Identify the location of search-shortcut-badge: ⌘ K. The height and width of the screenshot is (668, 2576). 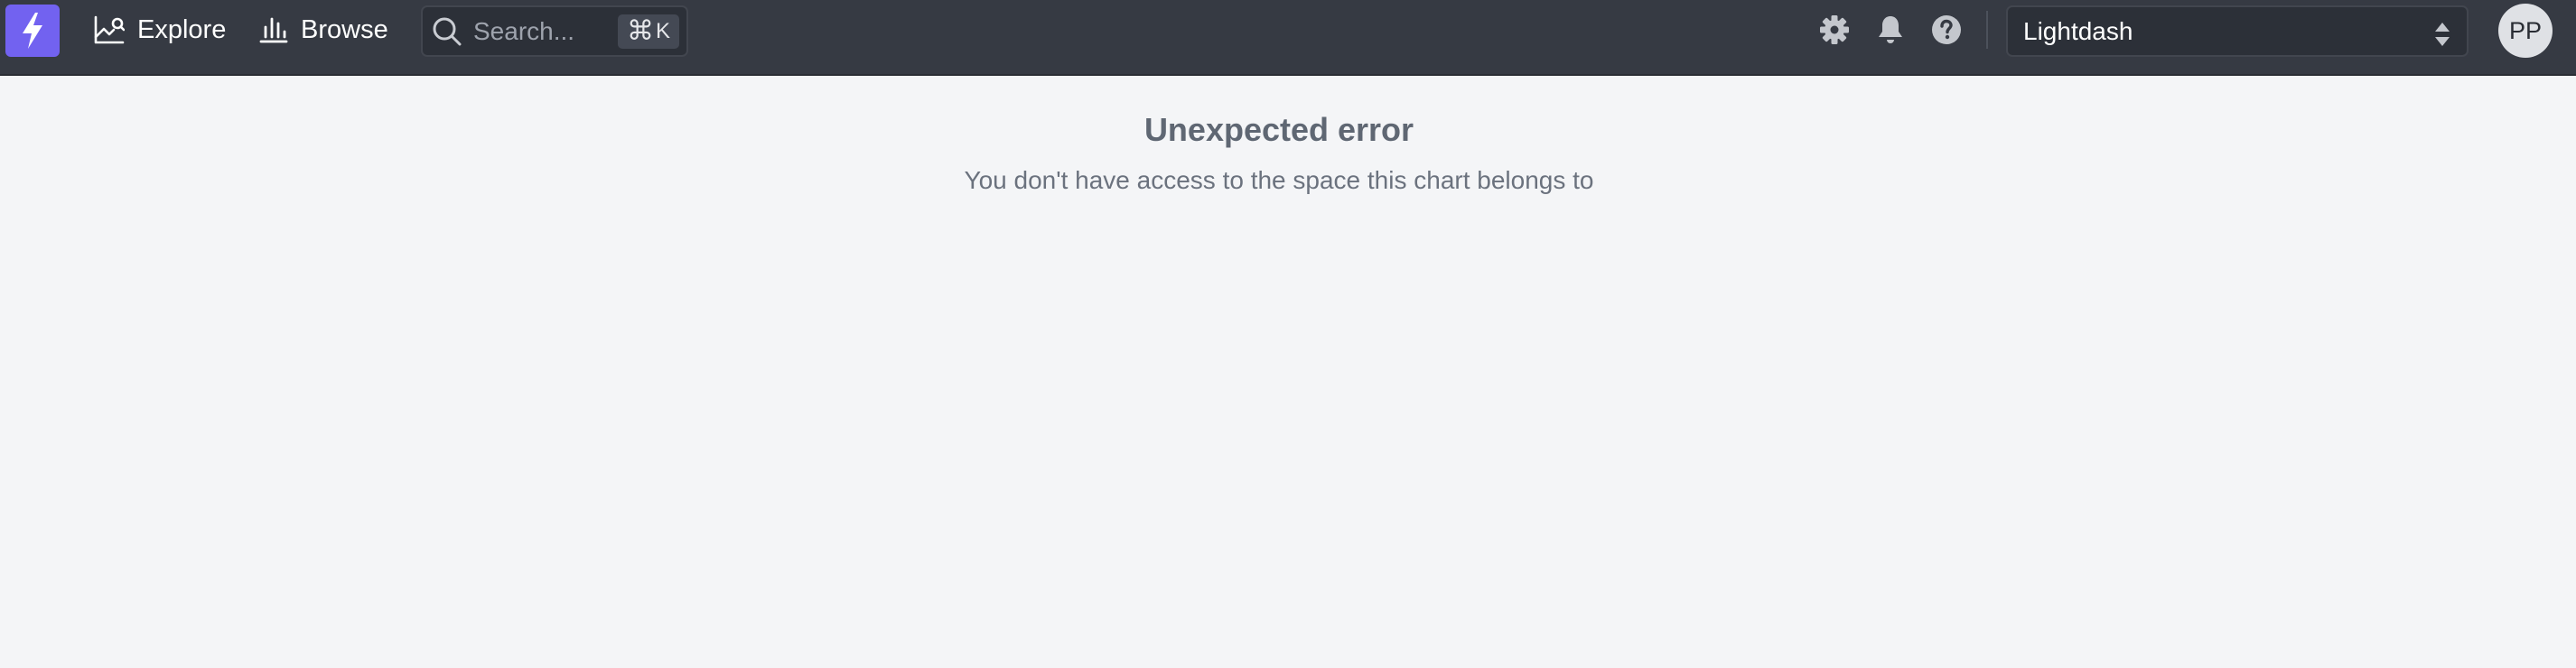
(648, 31).